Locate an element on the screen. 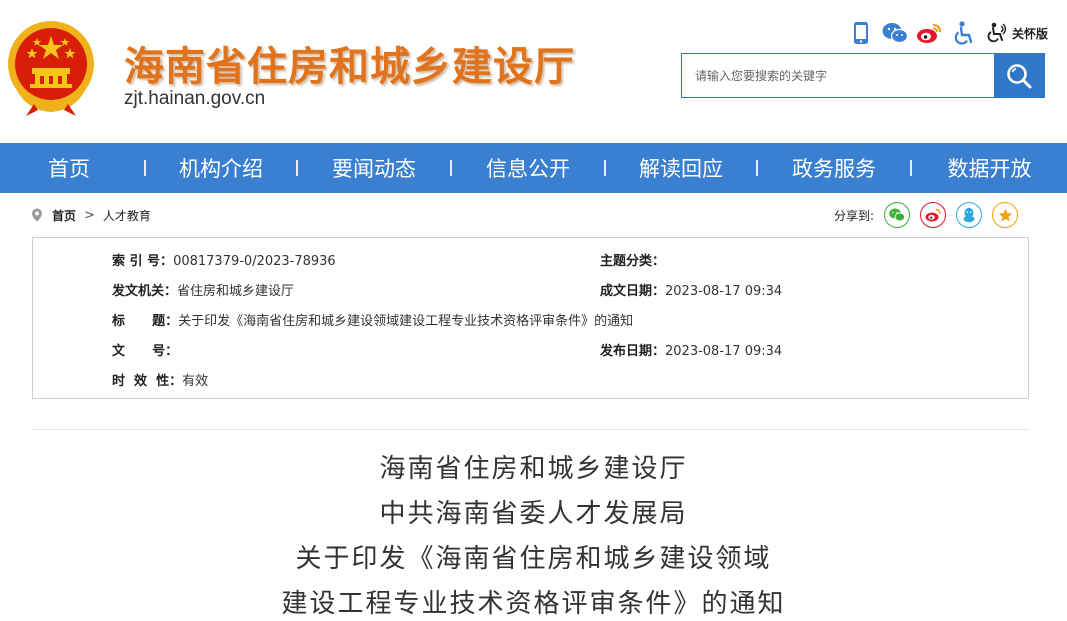 This screenshot has height=621, width=1067. nav-item-disclosure: 信息公开 is located at coordinates (528, 168).